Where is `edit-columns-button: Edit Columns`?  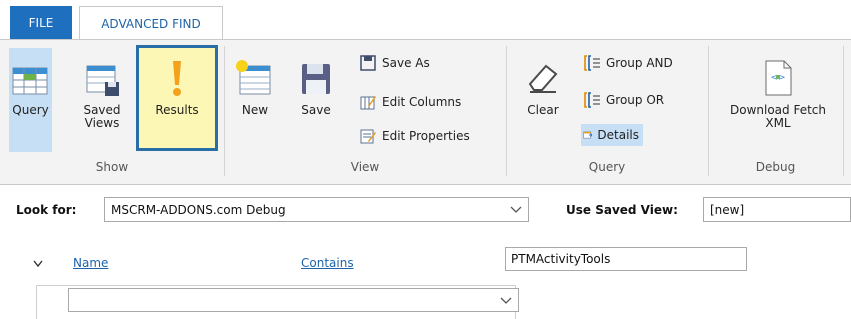
edit-columns-button: Edit Columns is located at coordinates (411, 102).